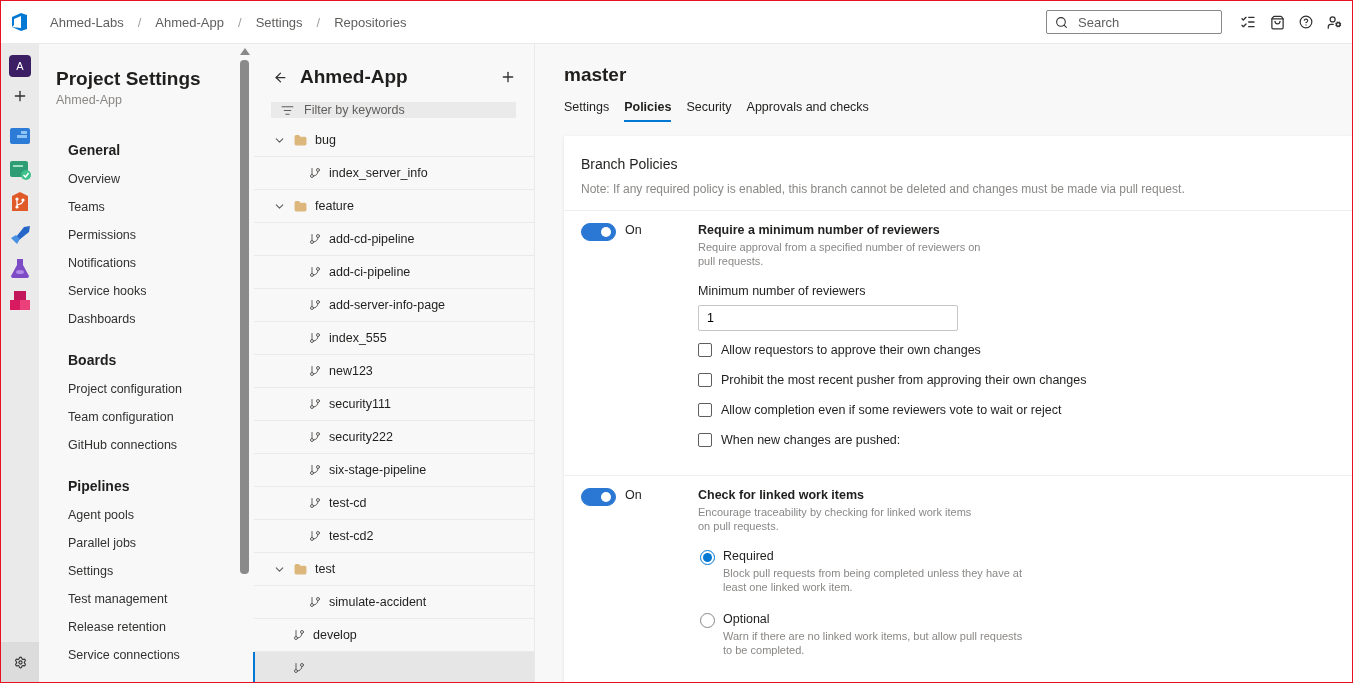 This screenshot has width=1353, height=683. Describe the element at coordinates (378, 602) in the screenshot. I see `branch-name: simulate-accident` at that location.